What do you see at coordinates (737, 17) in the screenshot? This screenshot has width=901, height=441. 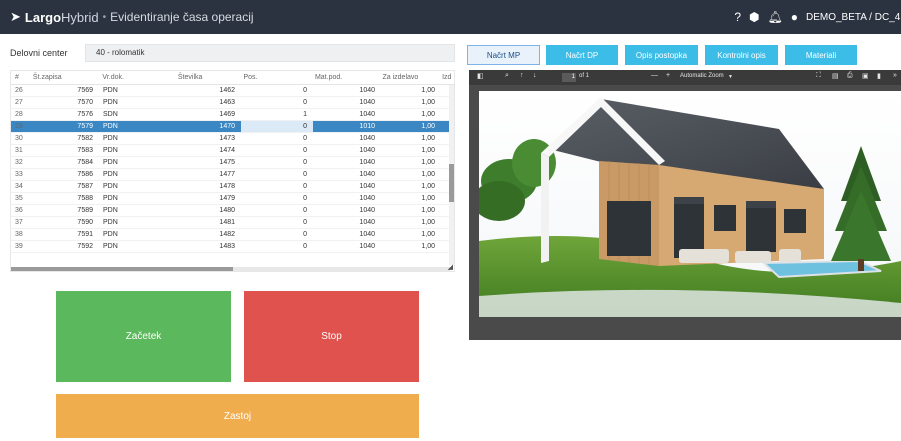 I see `question-icon: ?` at bounding box center [737, 17].